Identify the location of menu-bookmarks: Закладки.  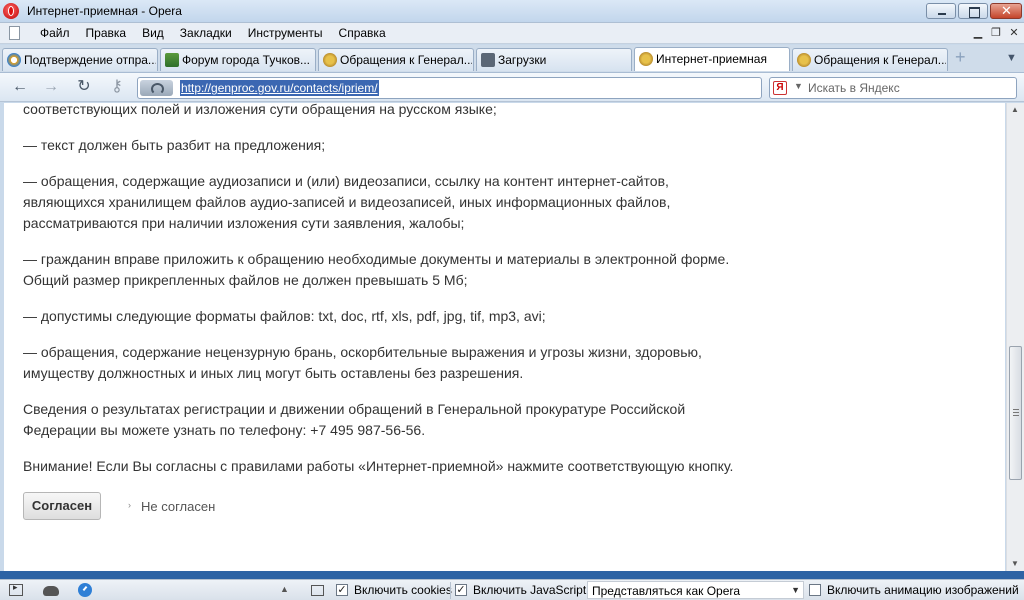
(210, 33).